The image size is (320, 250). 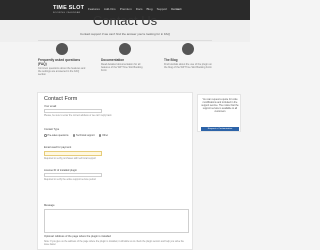 What do you see at coordinates (94, 9) in the screenshot?
I see `nav-features: Features` at bounding box center [94, 9].